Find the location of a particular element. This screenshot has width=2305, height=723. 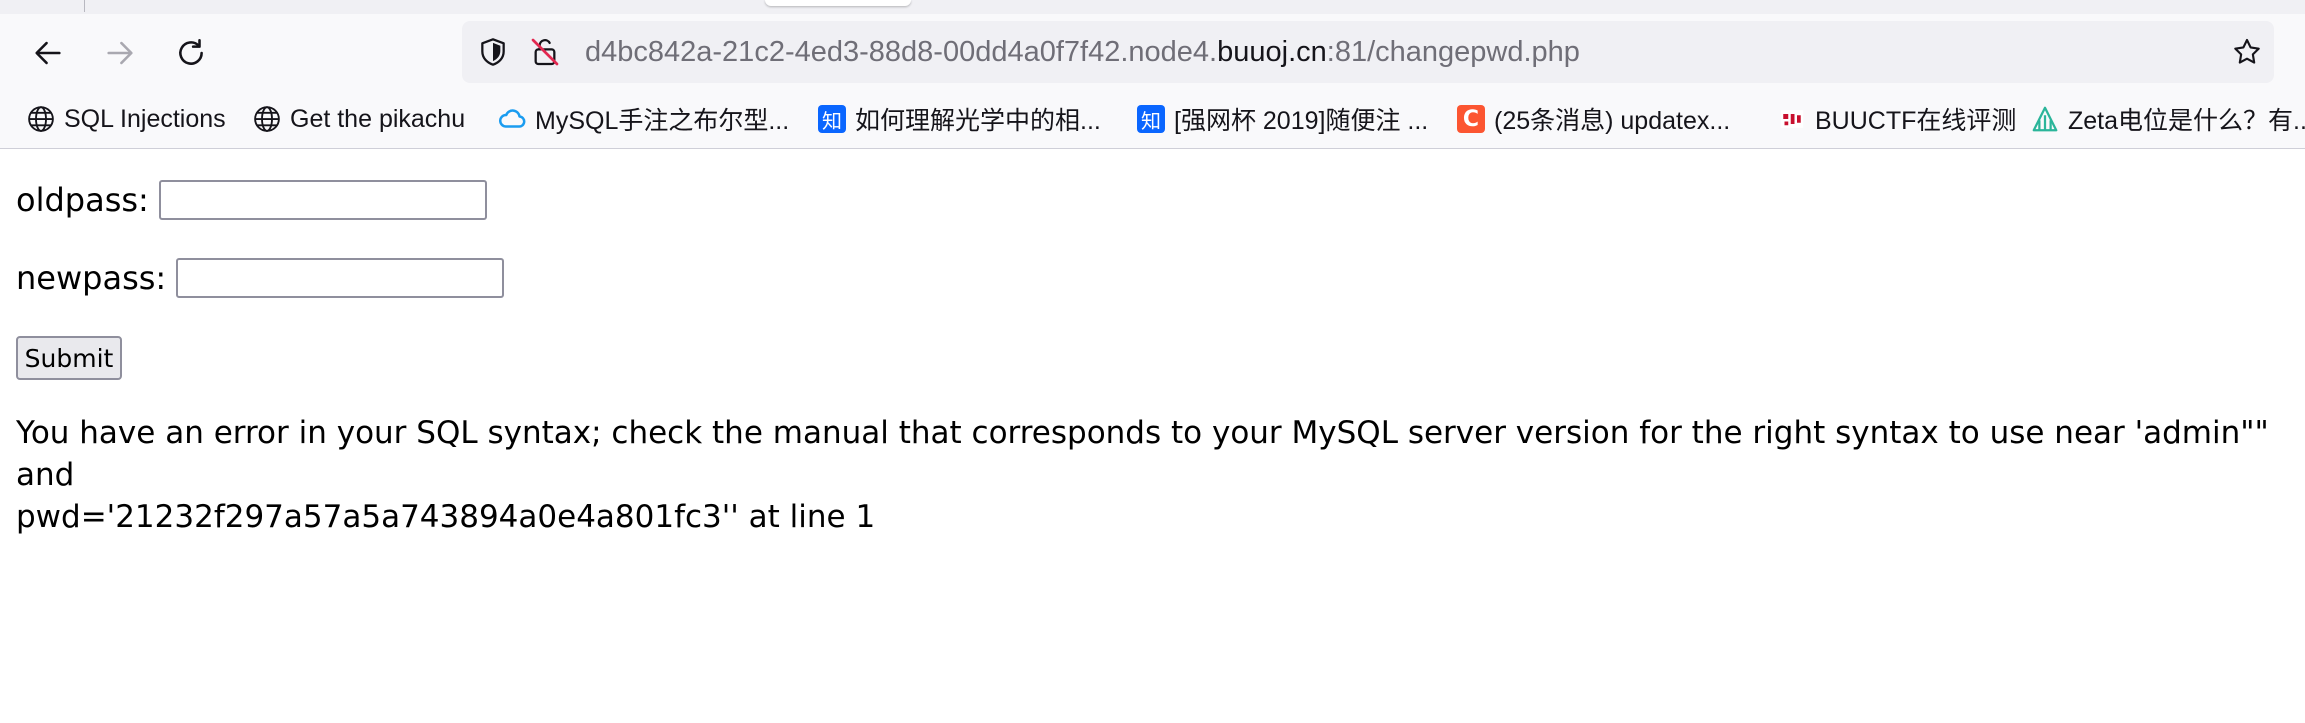

bookmark-buuctf: BUUCTF在线评测 is located at coordinates (1896, 119).